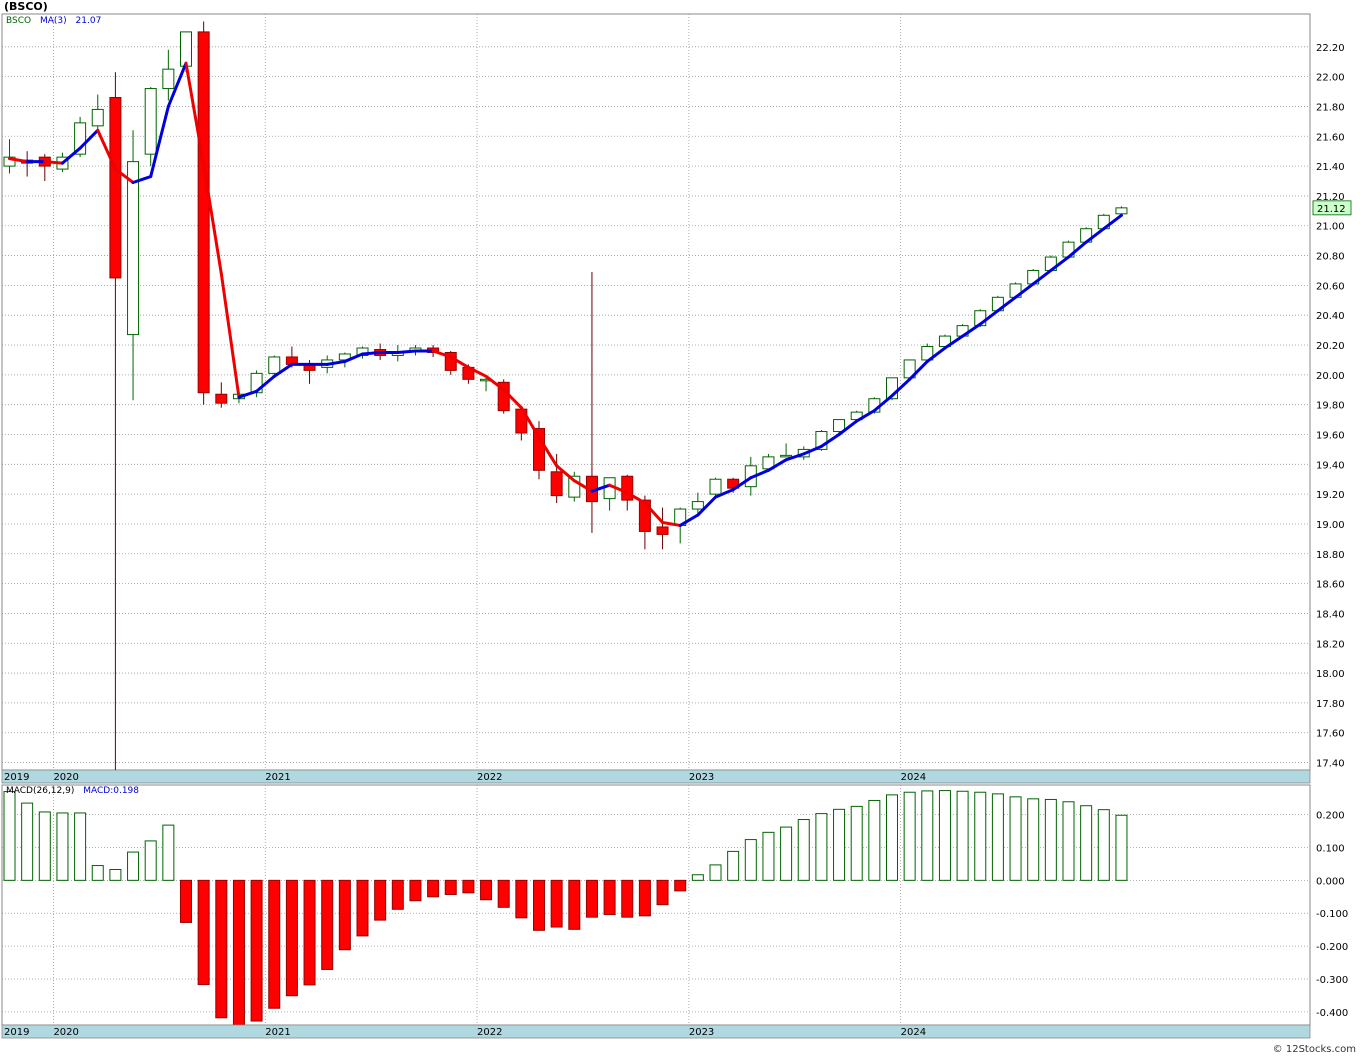 This screenshot has height=1056, width=1360. What do you see at coordinates (1330, 704) in the screenshot?
I see `price-tick-label: 17.80` at bounding box center [1330, 704].